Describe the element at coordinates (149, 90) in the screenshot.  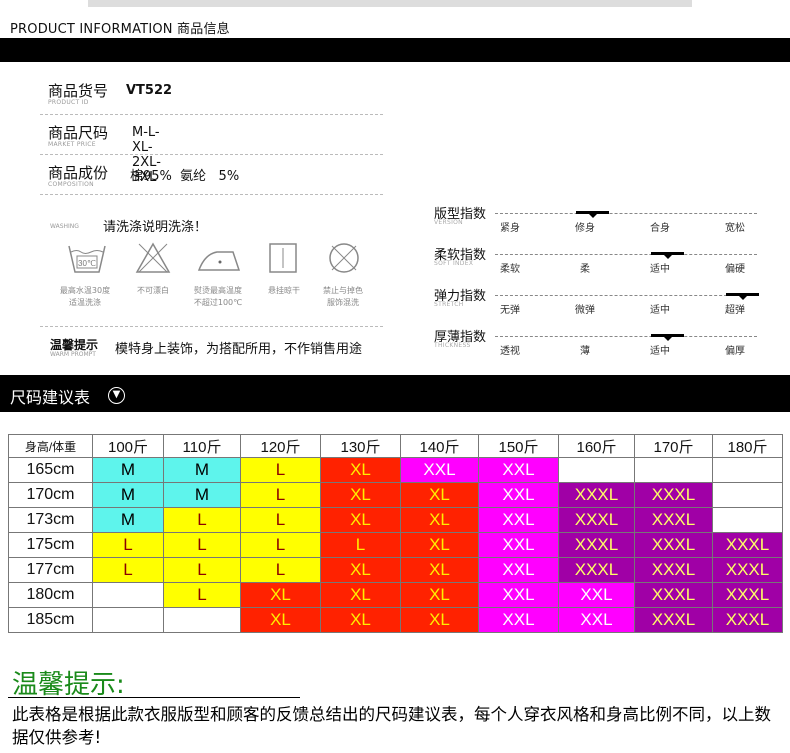
I see `product-id-value: VT522` at that location.